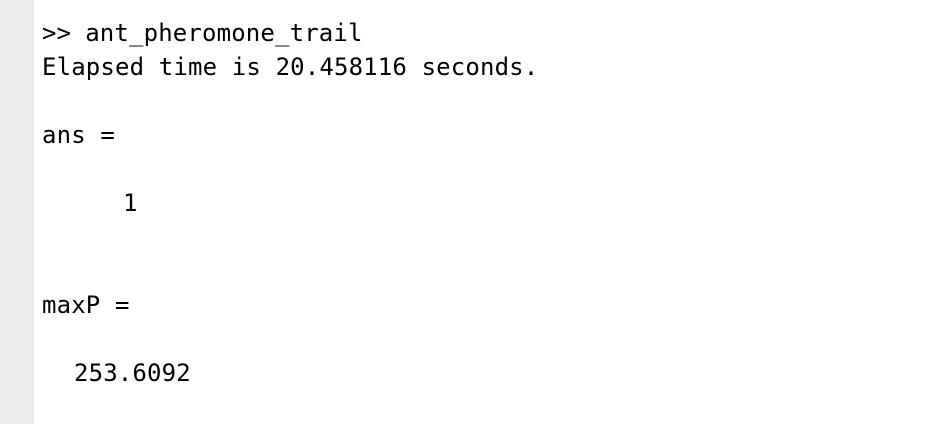 The height and width of the screenshot is (424, 952). What do you see at coordinates (290, 67) in the screenshot?
I see `elapsed-time-output: Elapsed time is 20.458116 seconds.` at bounding box center [290, 67].